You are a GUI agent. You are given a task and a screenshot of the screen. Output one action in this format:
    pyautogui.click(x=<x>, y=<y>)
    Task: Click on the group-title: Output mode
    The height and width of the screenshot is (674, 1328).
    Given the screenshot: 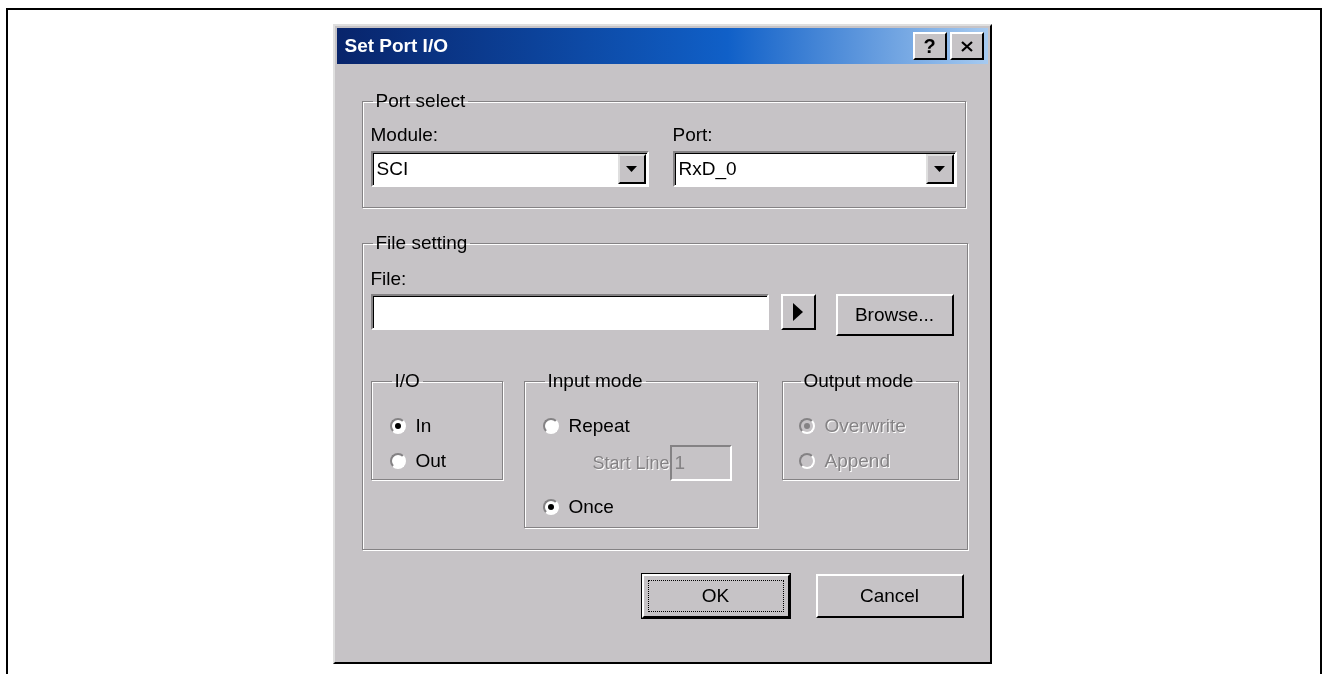 What is the action you would take?
    pyautogui.click(x=858, y=381)
    